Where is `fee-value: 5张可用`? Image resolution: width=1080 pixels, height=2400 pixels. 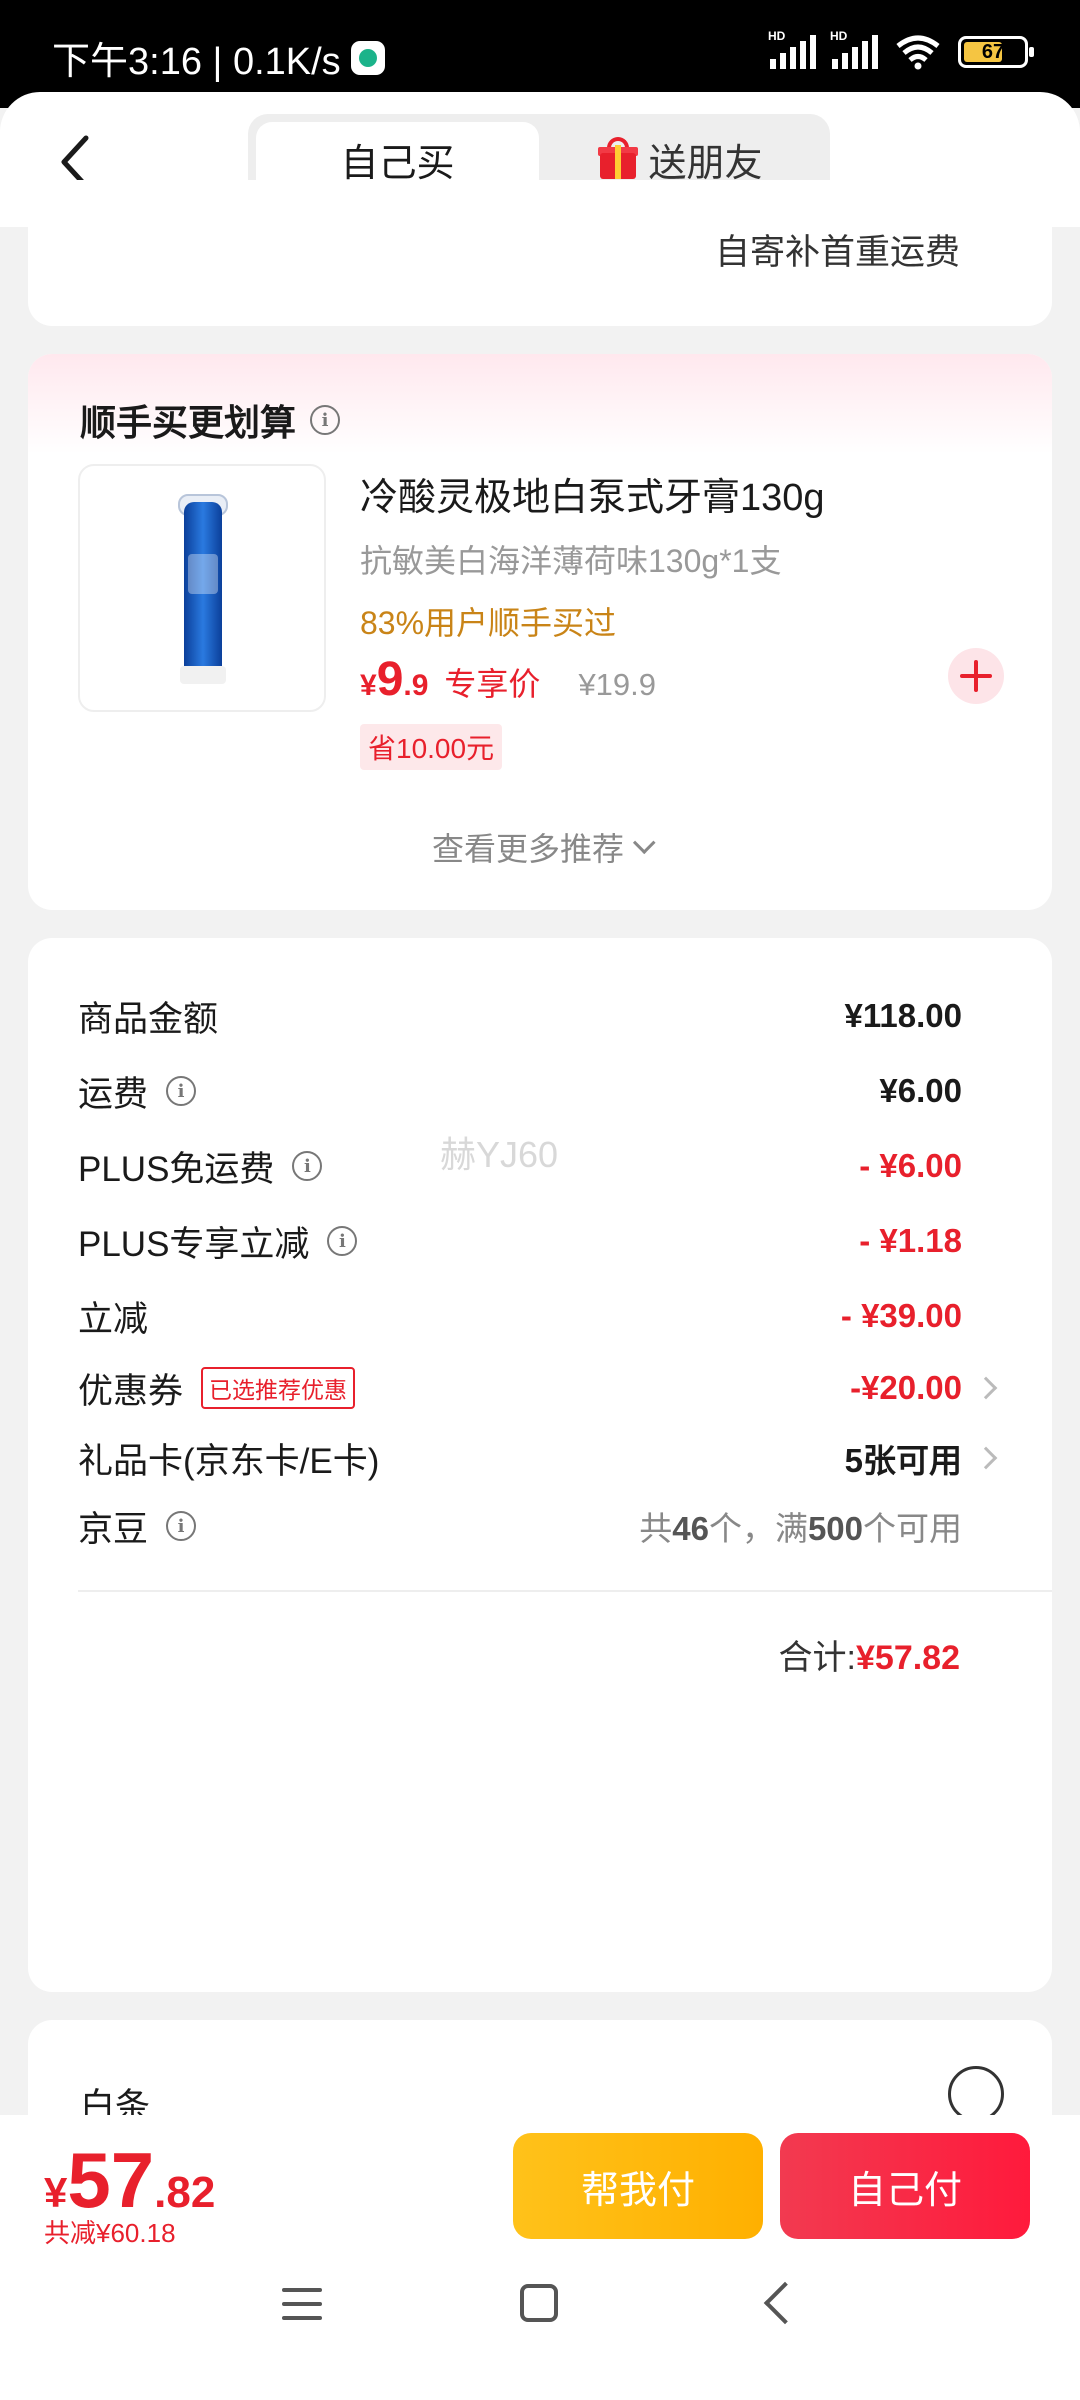
fee-value: 5张可用 is located at coordinates (903, 1460).